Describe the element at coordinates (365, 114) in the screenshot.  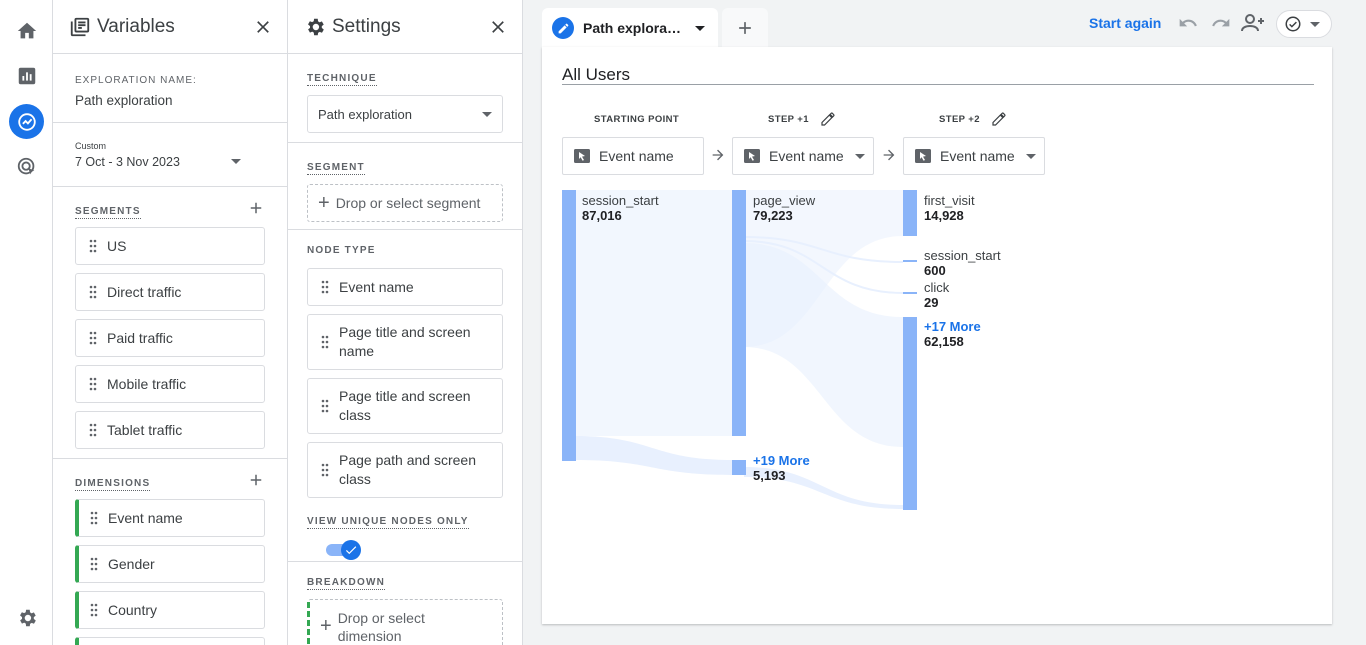
I see `technique-value: Path exploration` at that location.